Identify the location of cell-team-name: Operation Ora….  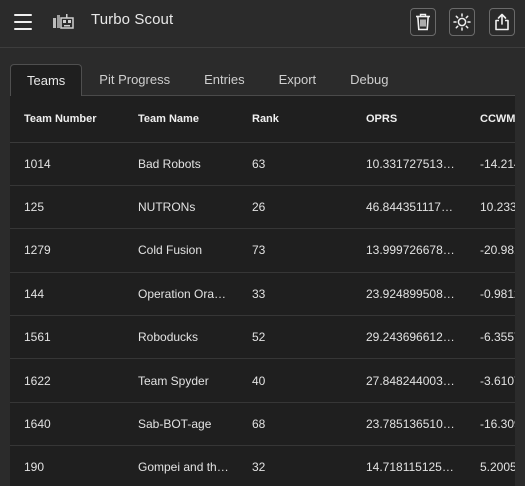
(181, 294).